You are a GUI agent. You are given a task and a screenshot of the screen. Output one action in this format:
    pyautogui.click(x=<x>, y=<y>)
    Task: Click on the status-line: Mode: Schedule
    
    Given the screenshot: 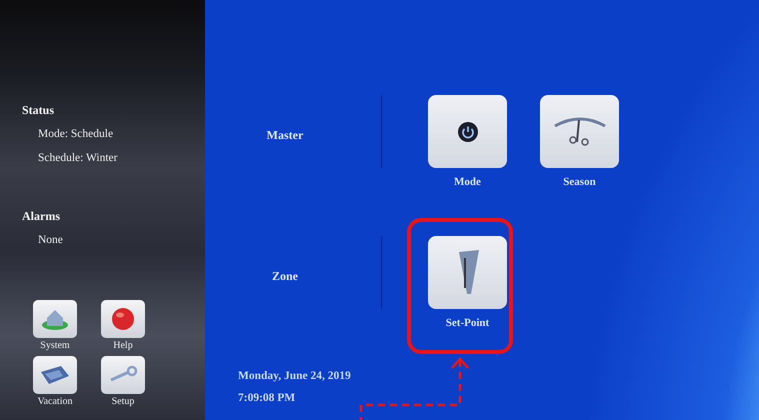 What is the action you would take?
    pyautogui.click(x=76, y=134)
    